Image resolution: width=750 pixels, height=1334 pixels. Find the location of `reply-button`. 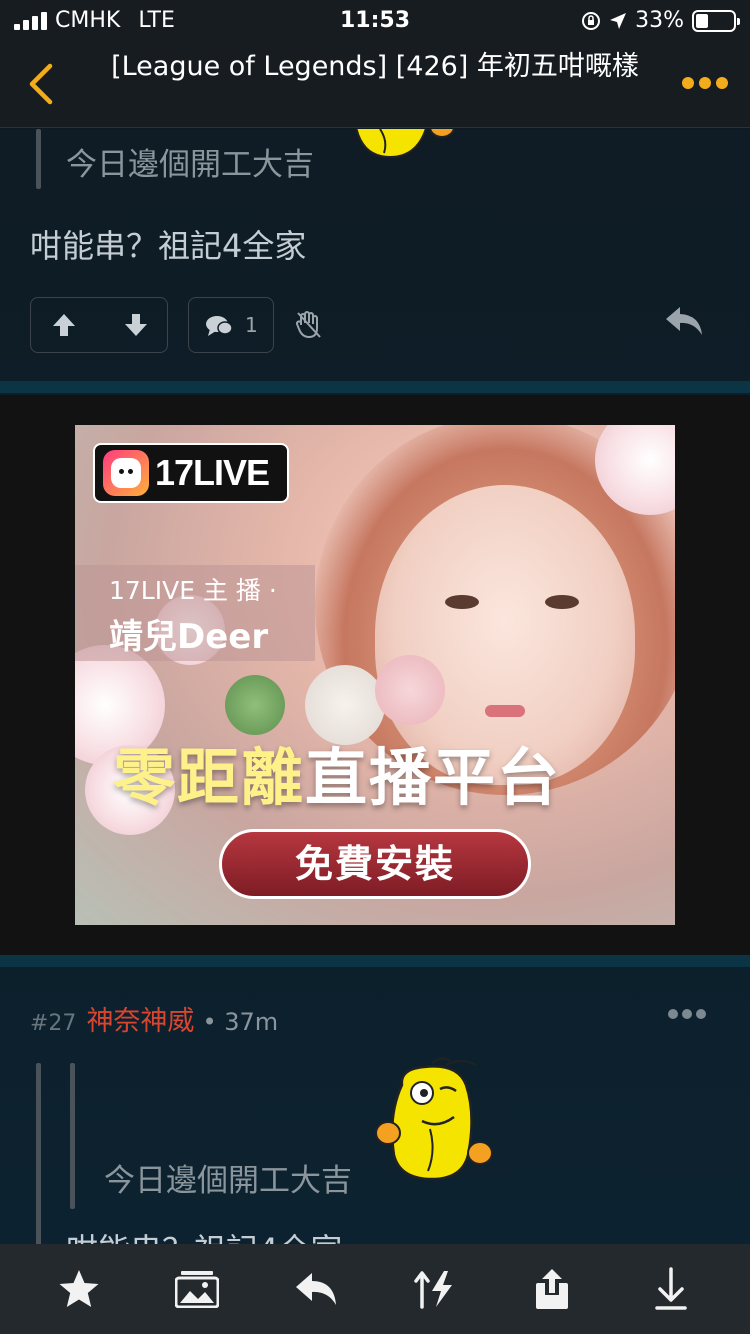

reply-button is located at coordinates (316, 1289).